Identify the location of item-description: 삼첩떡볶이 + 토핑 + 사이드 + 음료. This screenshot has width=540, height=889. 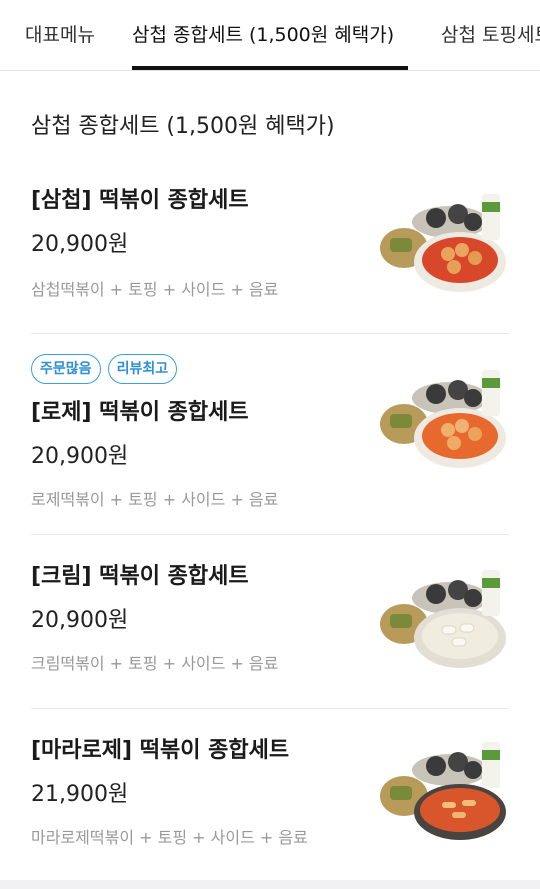
(155, 289).